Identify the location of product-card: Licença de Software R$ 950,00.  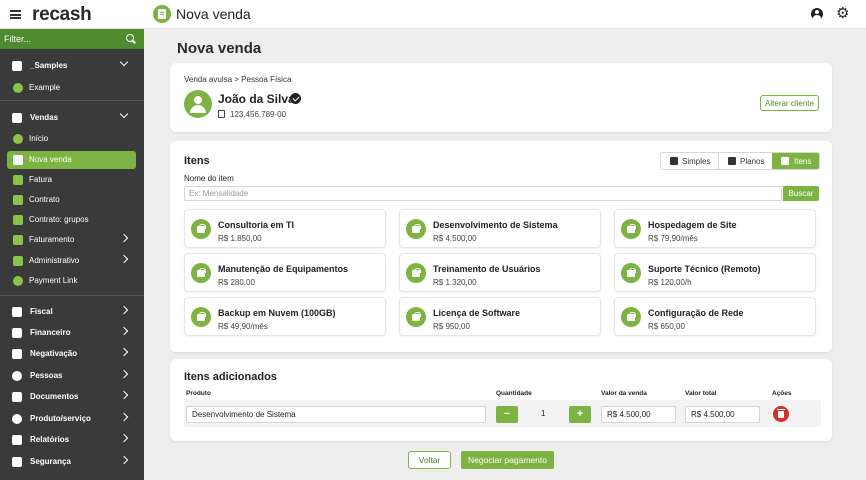
(500, 316).